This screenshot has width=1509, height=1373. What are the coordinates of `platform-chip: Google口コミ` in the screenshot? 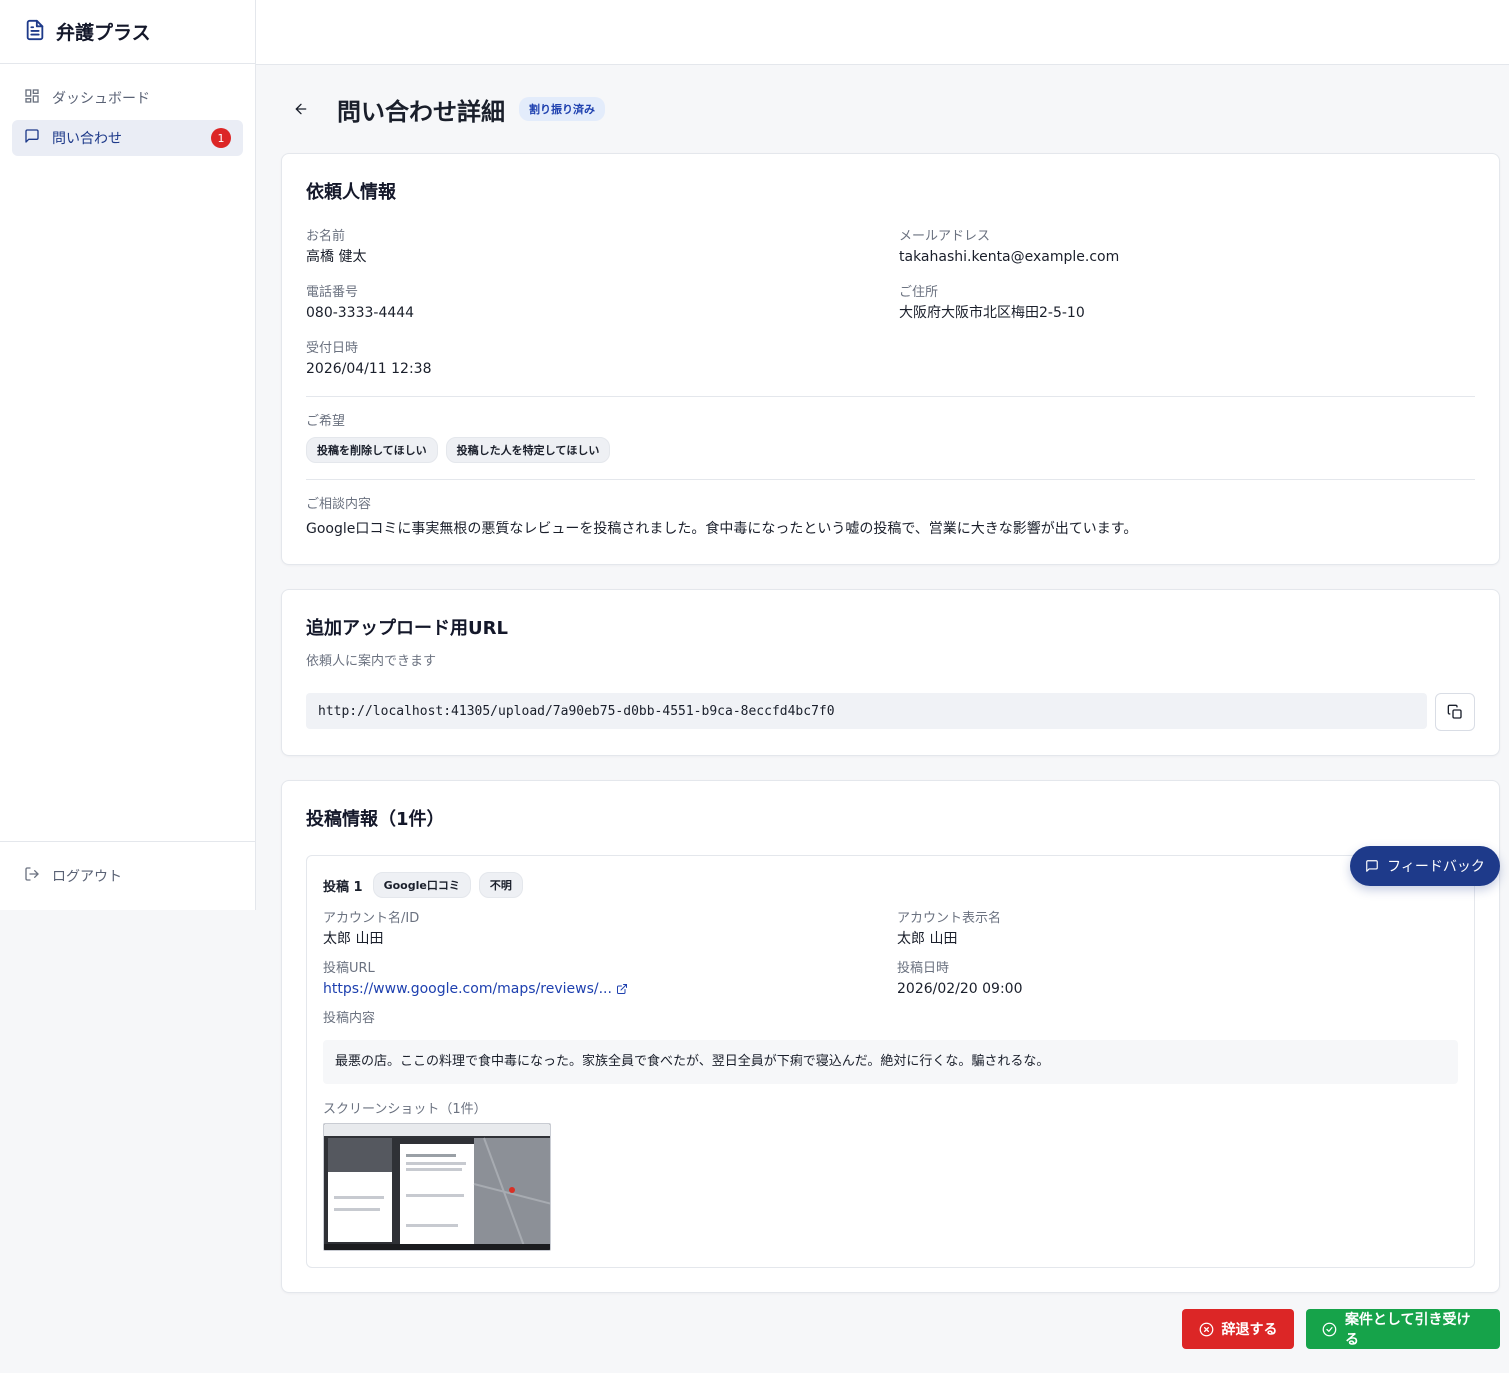 It's located at (421, 885).